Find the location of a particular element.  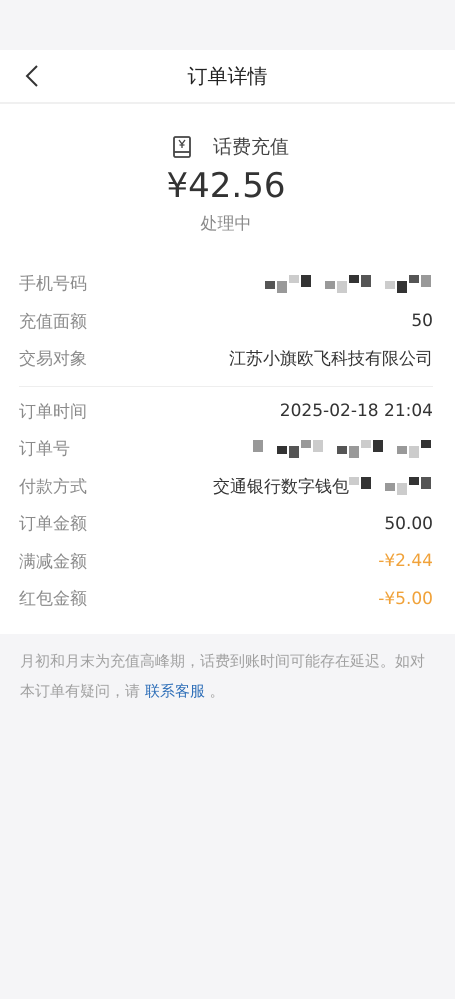

row-value: -¥2.44 is located at coordinates (405, 561).